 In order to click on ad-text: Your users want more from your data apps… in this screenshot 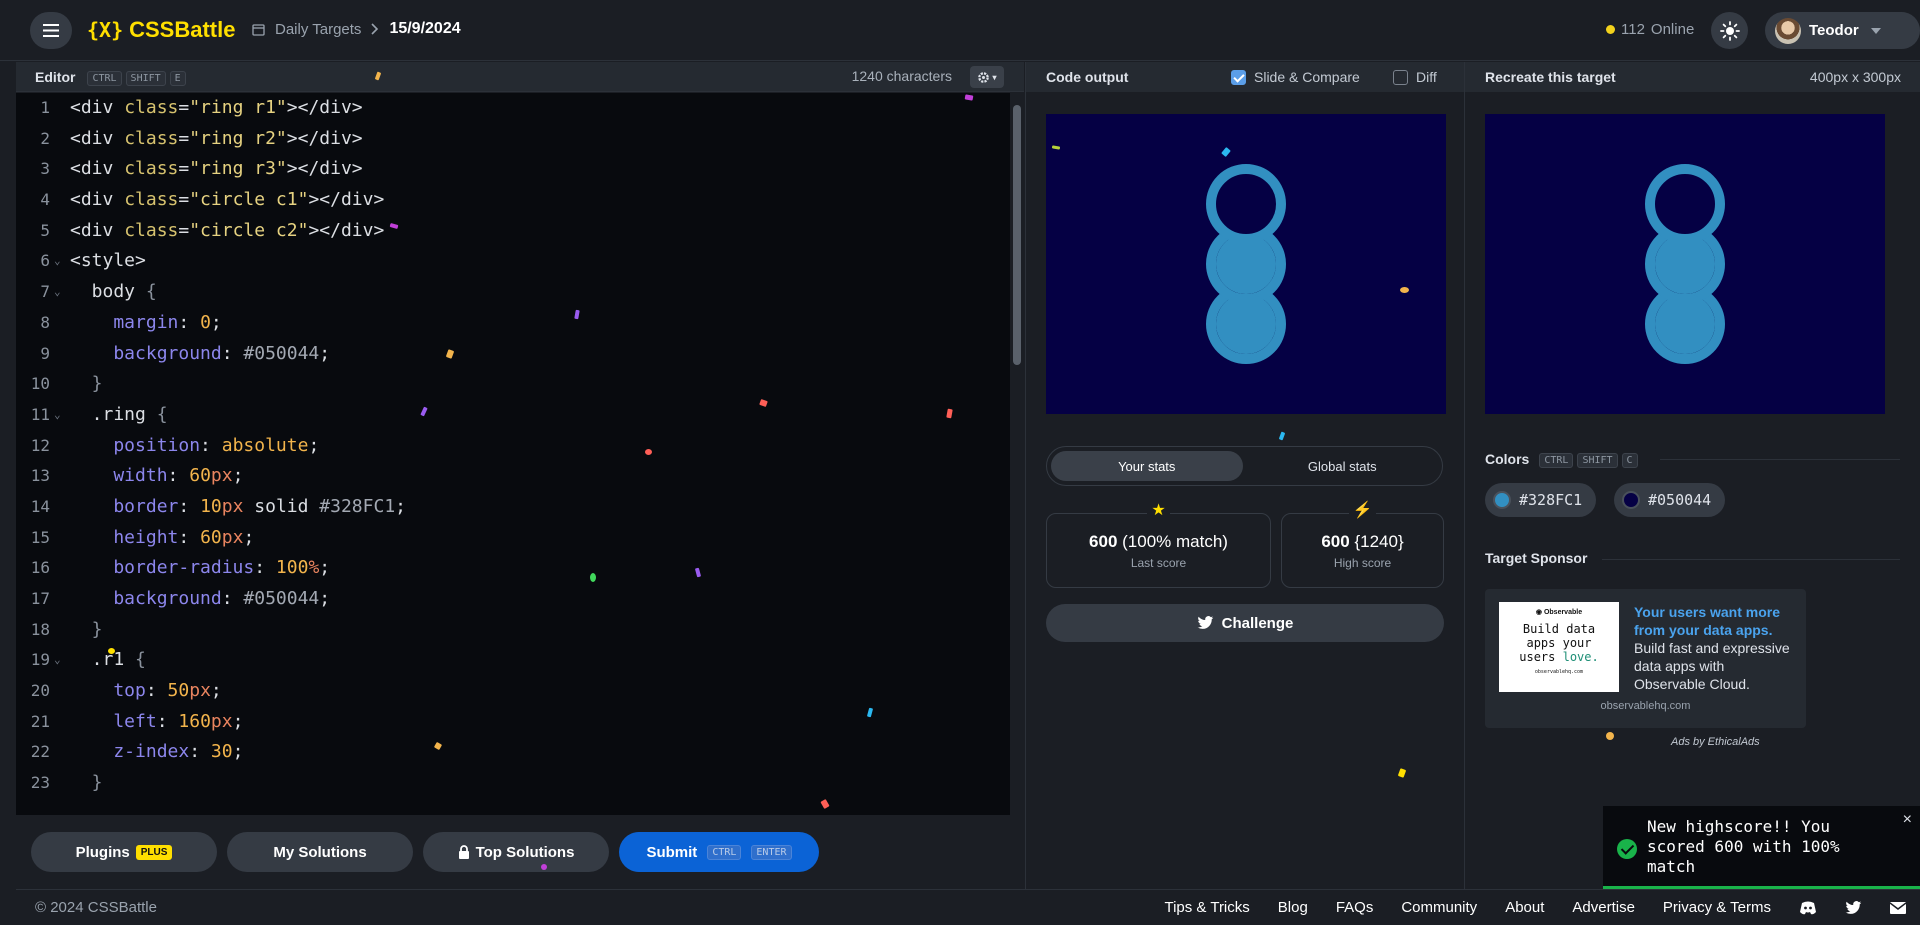, I will do `click(1714, 648)`.